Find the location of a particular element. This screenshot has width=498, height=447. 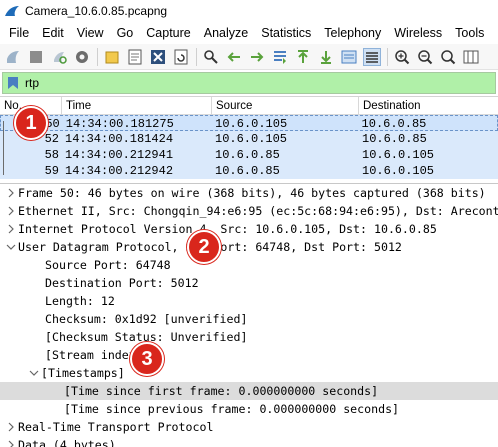

tree-node-label: Destination Port: 5012 is located at coordinates (122, 283).